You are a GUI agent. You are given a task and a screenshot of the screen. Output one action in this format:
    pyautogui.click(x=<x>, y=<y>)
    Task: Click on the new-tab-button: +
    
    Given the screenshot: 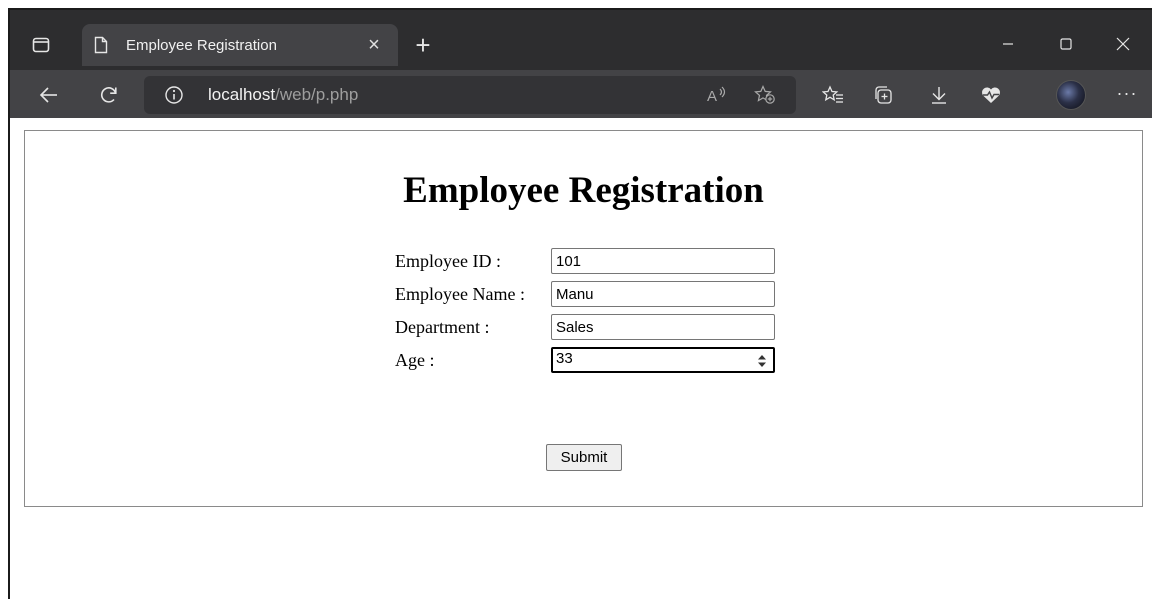 What is the action you would take?
    pyautogui.click(x=423, y=45)
    